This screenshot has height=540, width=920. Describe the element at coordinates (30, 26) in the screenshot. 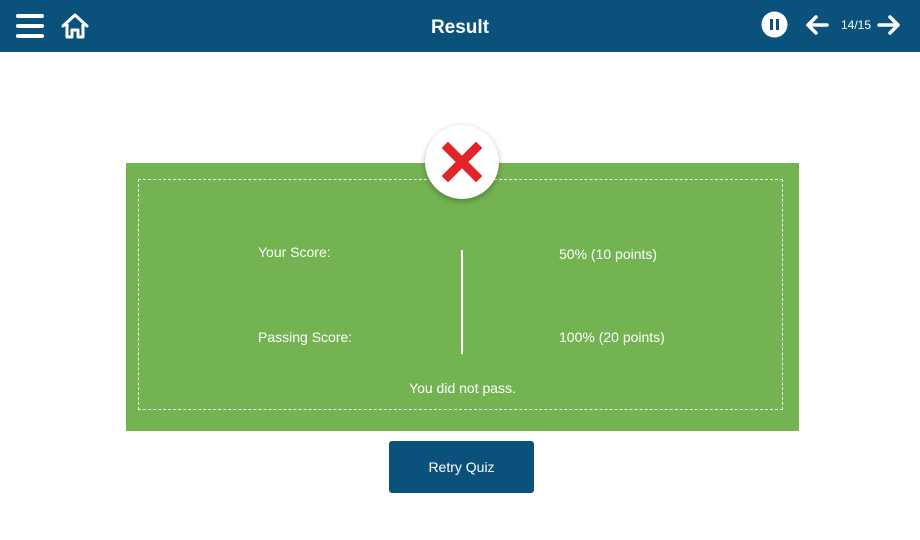

I see `menu-icon` at that location.